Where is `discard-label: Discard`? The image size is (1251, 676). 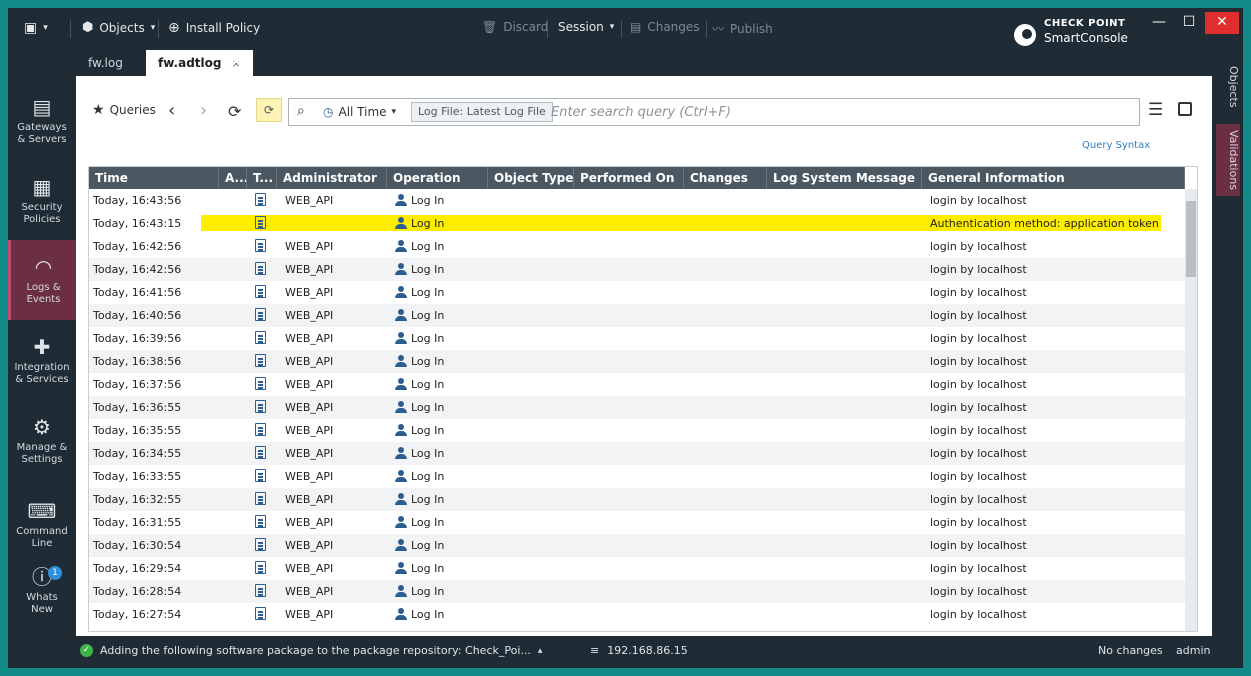
discard-label: Discard is located at coordinates (526, 27).